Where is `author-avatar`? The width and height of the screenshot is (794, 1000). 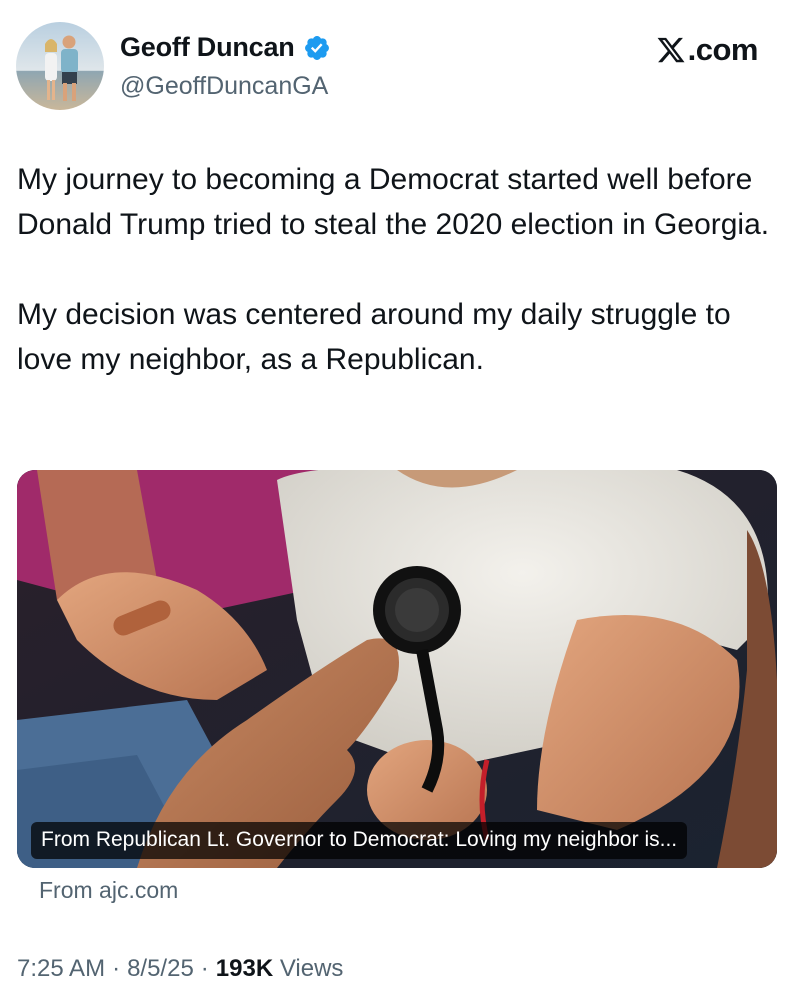
author-avatar is located at coordinates (60, 66).